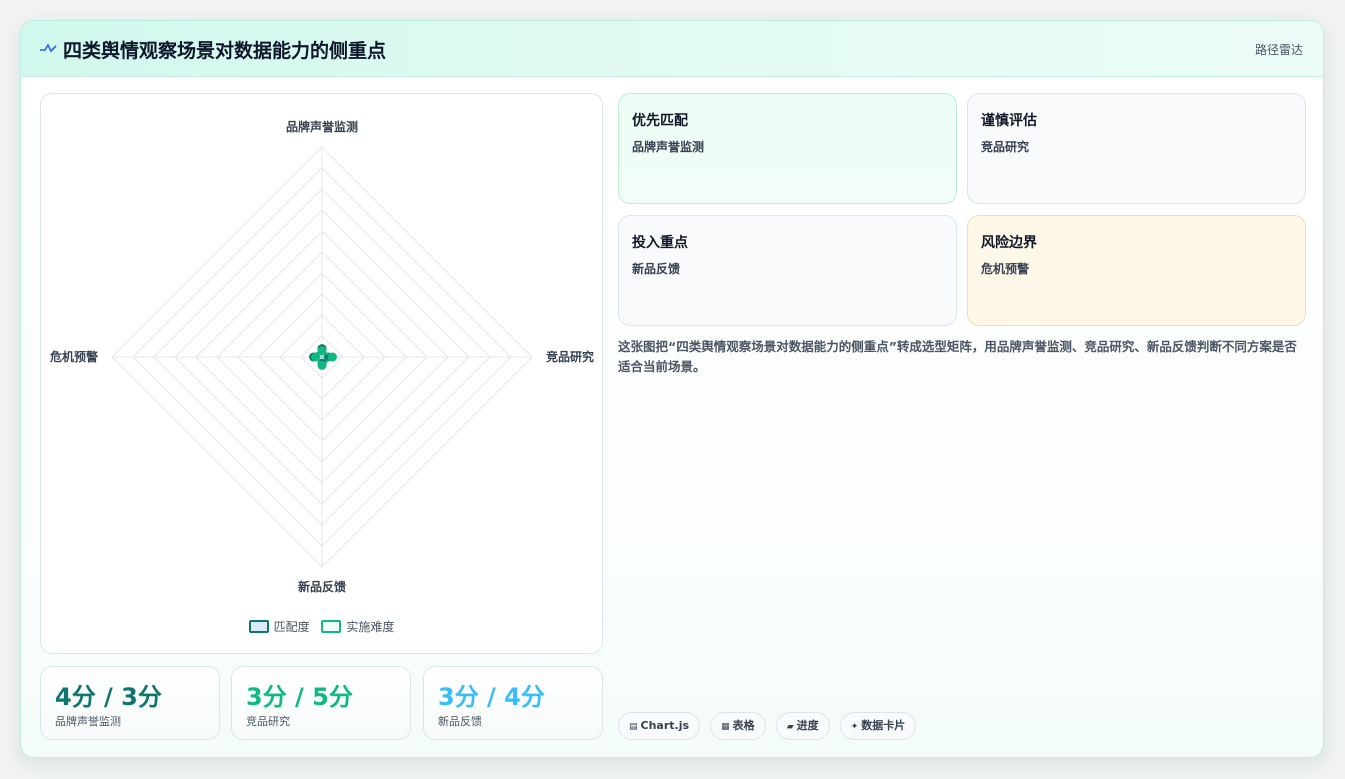 This screenshot has width=1345, height=779. What do you see at coordinates (743, 725) in the screenshot?
I see `chip-label: 表格` at bounding box center [743, 725].